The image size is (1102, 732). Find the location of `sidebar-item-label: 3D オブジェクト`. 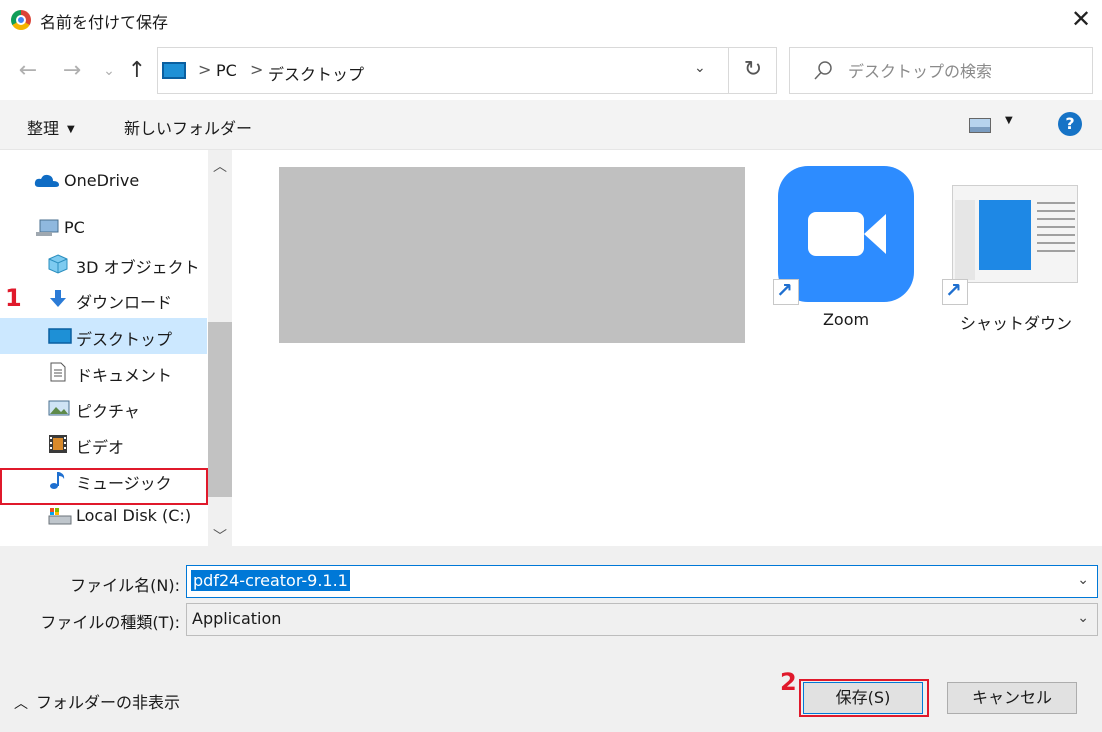

sidebar-item-label: 3D オブジェクト is located at coordinates (138, 267).